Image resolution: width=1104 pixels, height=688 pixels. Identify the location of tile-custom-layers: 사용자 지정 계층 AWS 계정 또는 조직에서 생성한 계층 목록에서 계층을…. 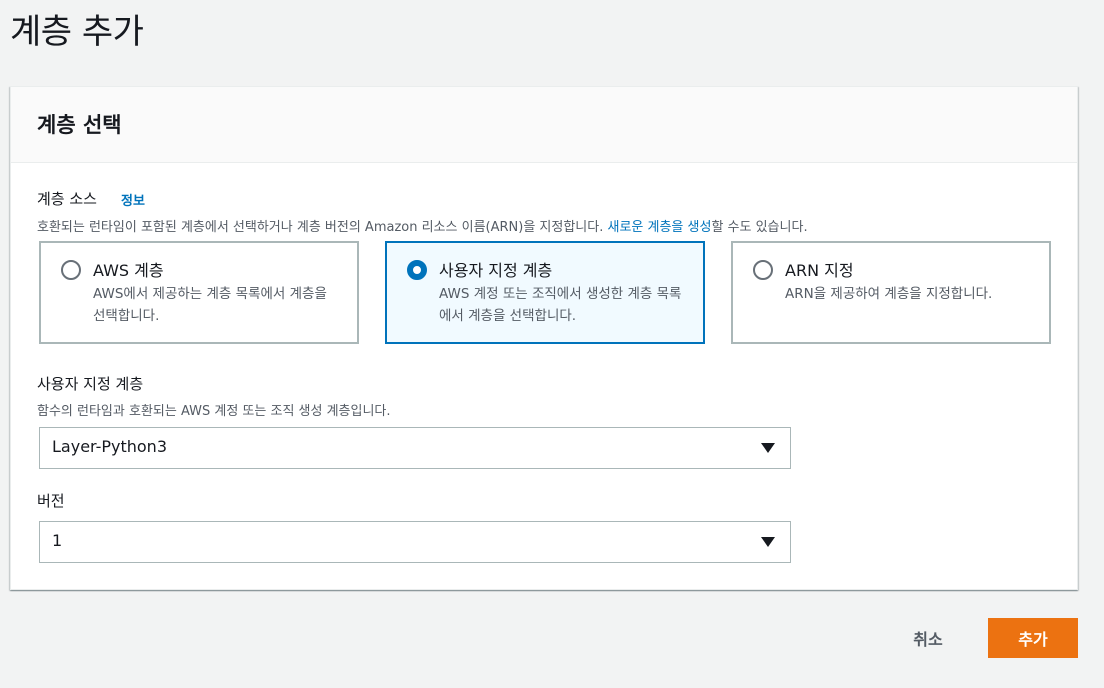
(545, 292).